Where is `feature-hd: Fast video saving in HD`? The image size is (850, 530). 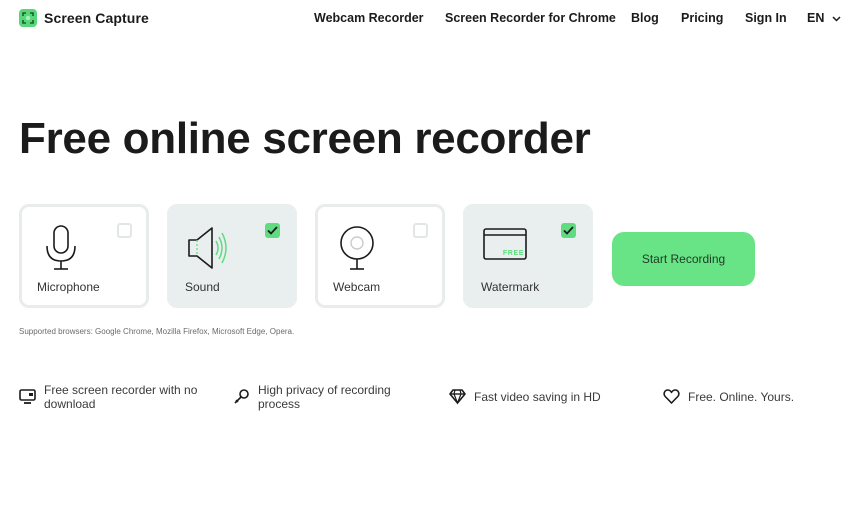
feature-hd: Fast video saving in HD is located at coordinates (525, 394).